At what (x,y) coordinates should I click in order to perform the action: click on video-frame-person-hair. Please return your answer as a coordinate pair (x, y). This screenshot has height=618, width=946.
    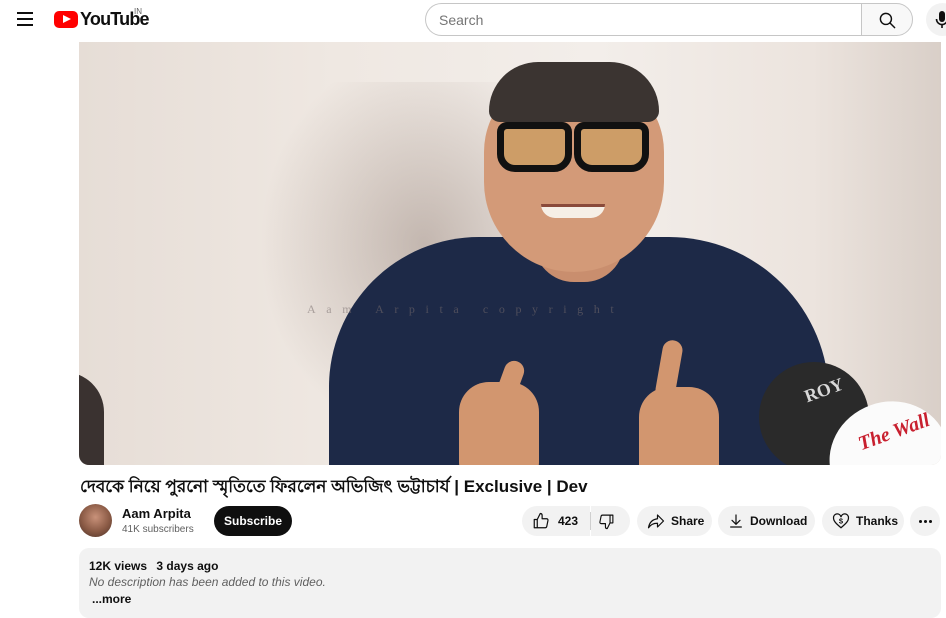
    Looking at the image, I should click on (574, 92).